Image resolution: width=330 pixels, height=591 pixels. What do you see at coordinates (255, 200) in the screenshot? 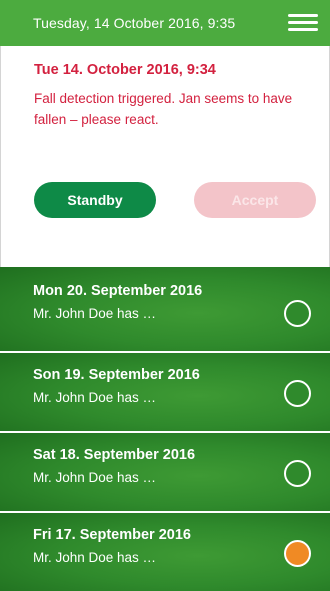
I see `accept-button: Accept` at bounding box center [255, 200].